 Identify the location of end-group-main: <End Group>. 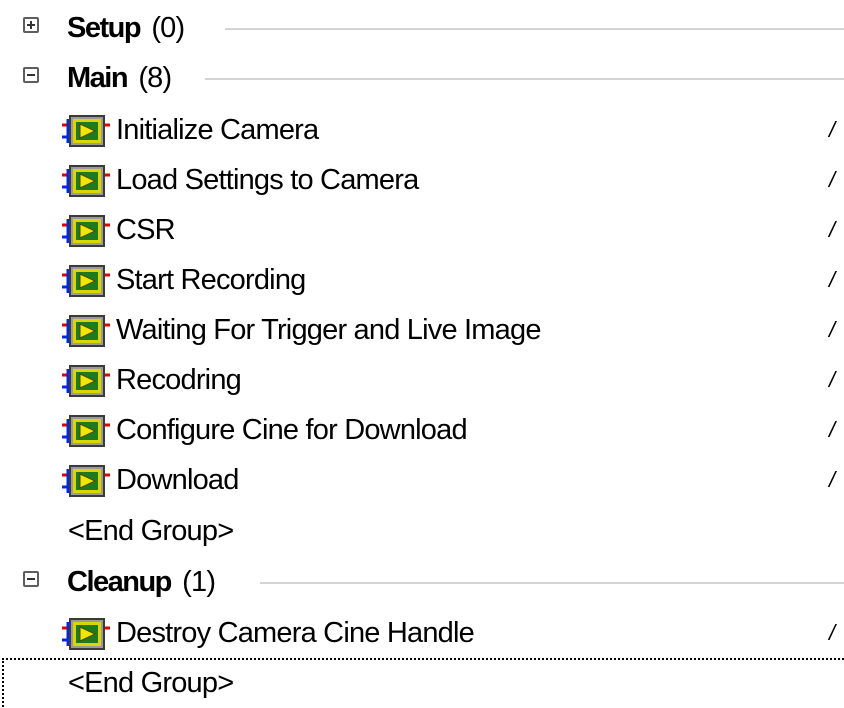
(422, 531).